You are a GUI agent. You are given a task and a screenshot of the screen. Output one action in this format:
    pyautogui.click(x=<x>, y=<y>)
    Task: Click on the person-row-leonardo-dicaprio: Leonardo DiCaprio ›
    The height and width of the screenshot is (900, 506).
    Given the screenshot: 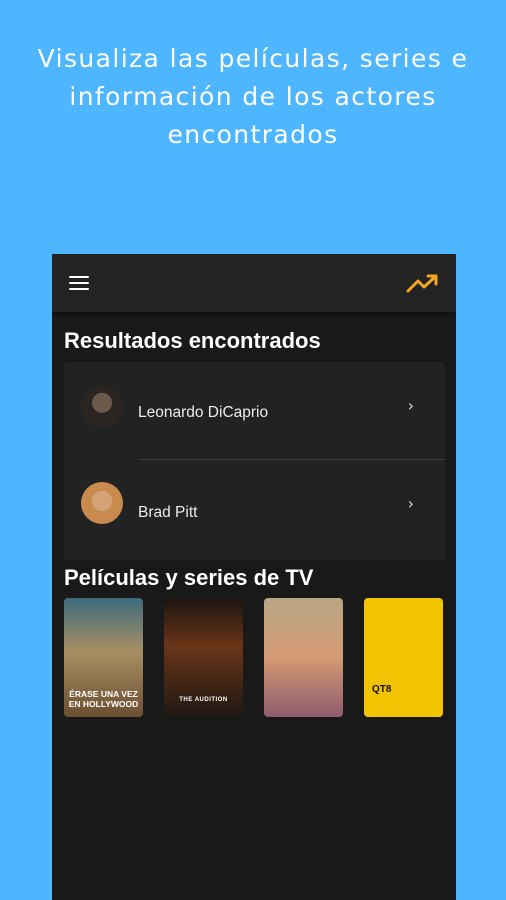 What is the action you would take?
    pyautogui.click(x=254, y=408)
    